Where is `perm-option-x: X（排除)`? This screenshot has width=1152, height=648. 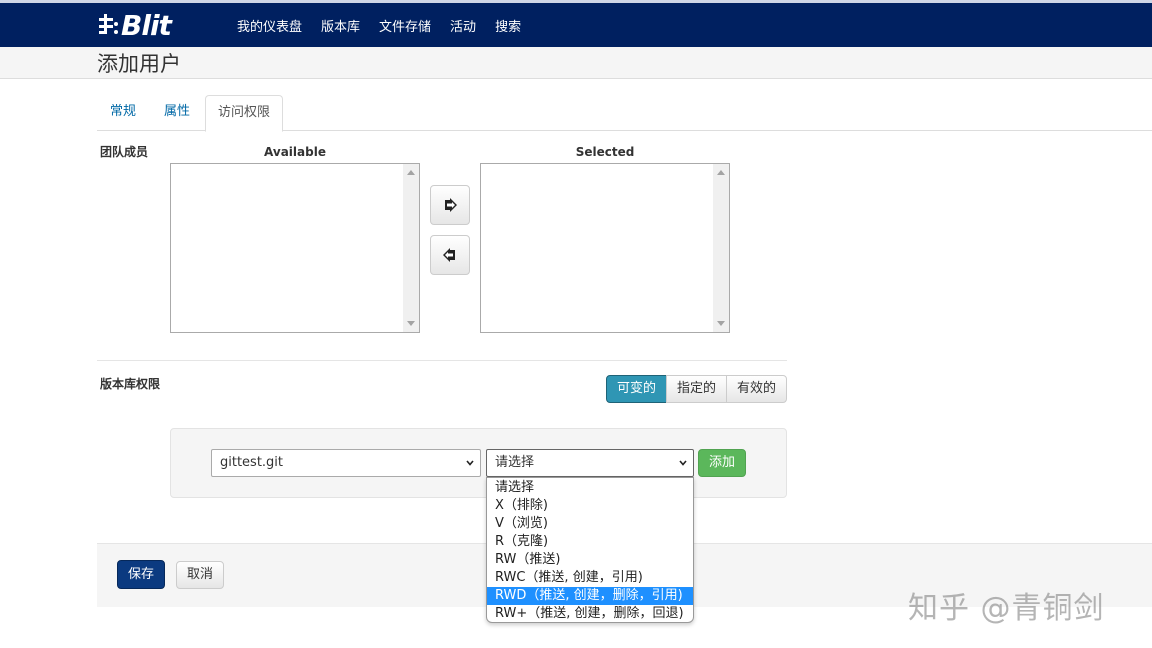 perm-option-x: X（排除) is located at coordinates (590, 506).